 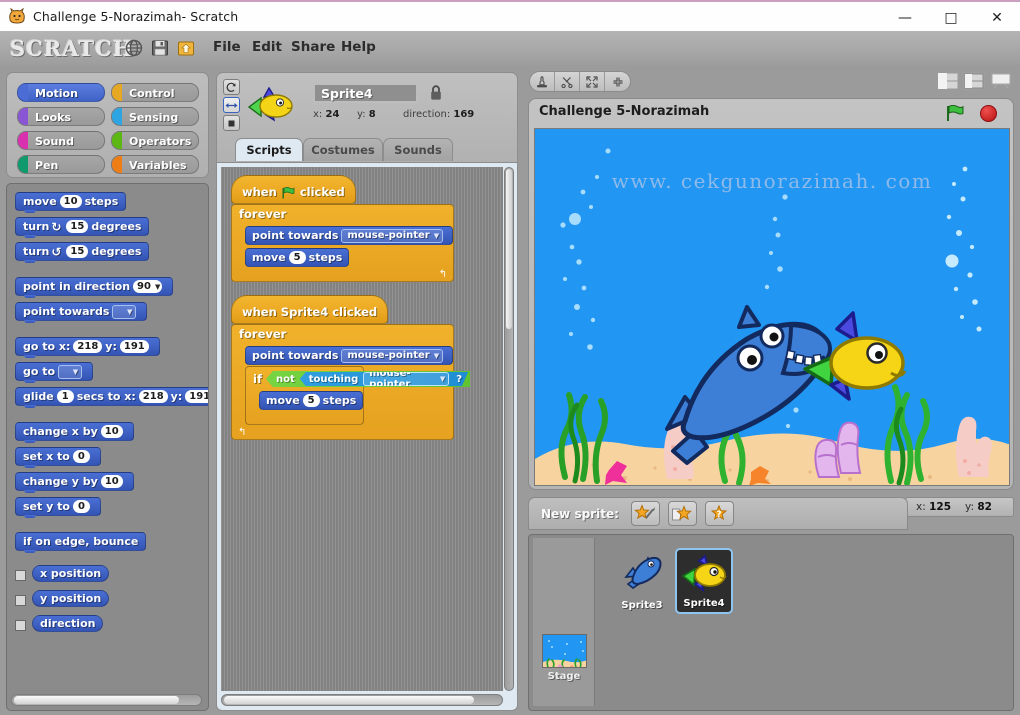 What do you see at coordinates (645, 513) in the screenshot?
I see `paint-new-sprite-button` at bounding box center [645, 513].